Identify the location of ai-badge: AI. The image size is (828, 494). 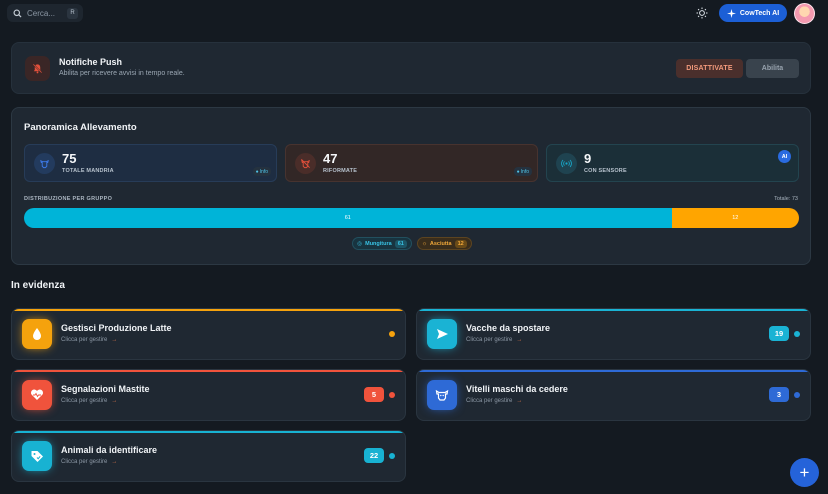
(784, 156).